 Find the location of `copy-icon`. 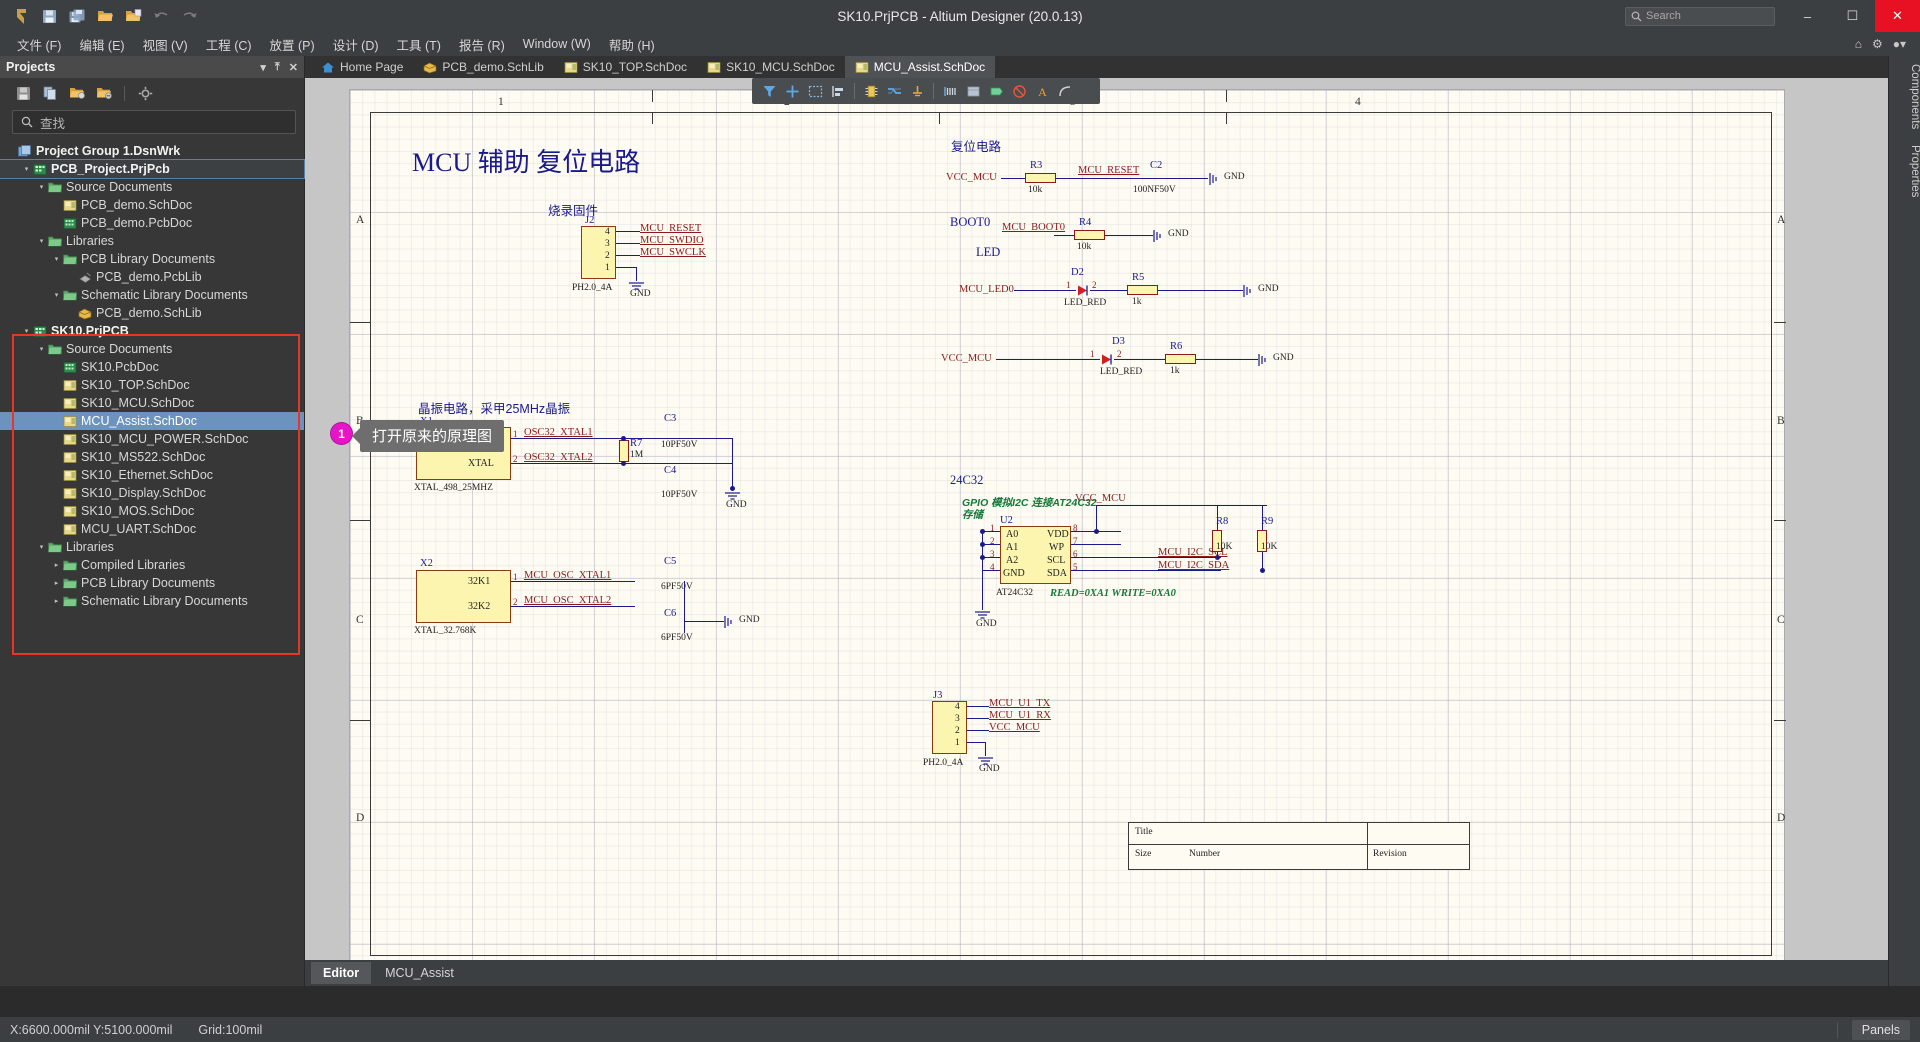

copy-icon is located at coordinates (50, 93).